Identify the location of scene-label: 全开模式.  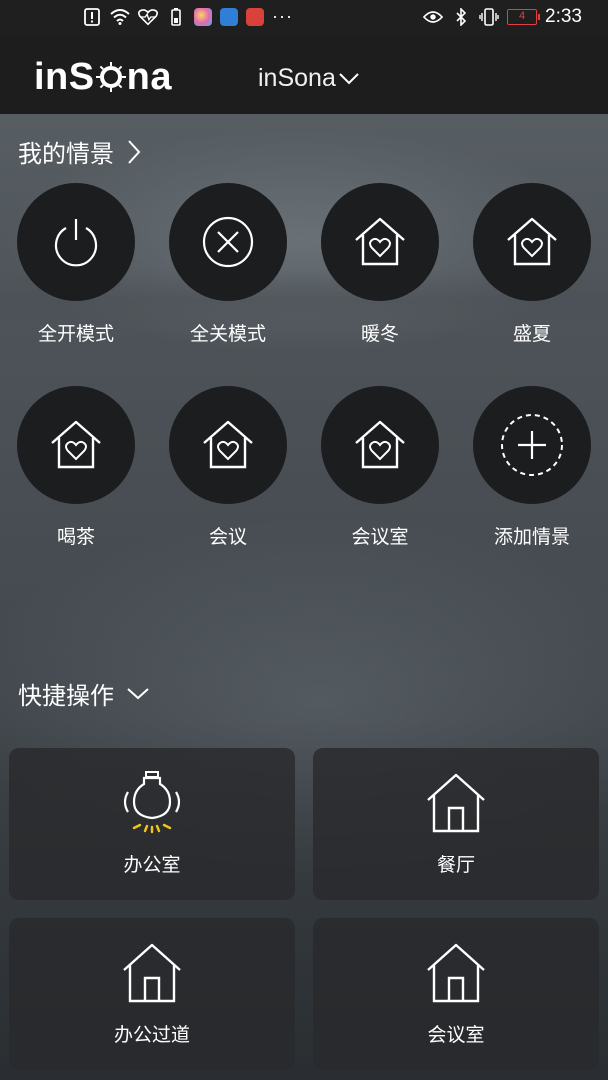
(75, 334).